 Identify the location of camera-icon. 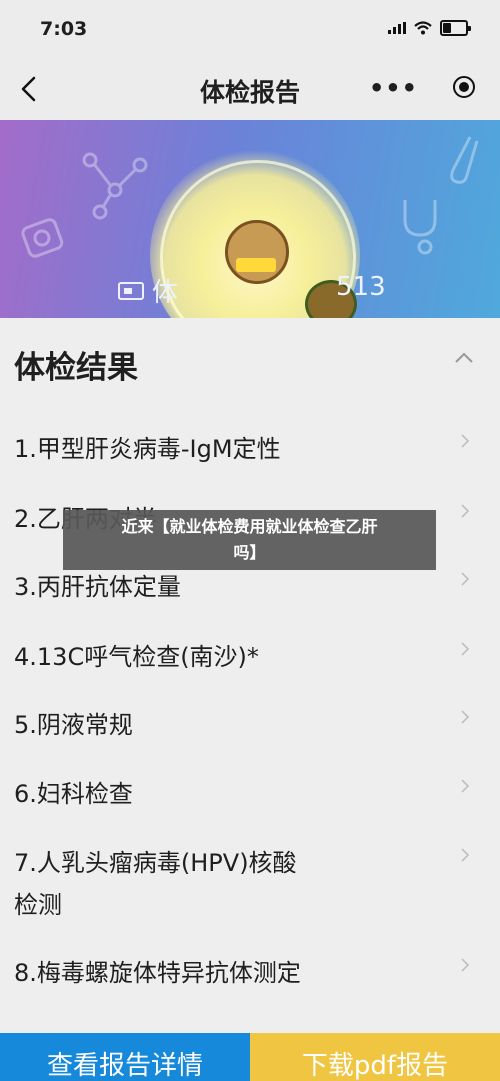
(42, 238).